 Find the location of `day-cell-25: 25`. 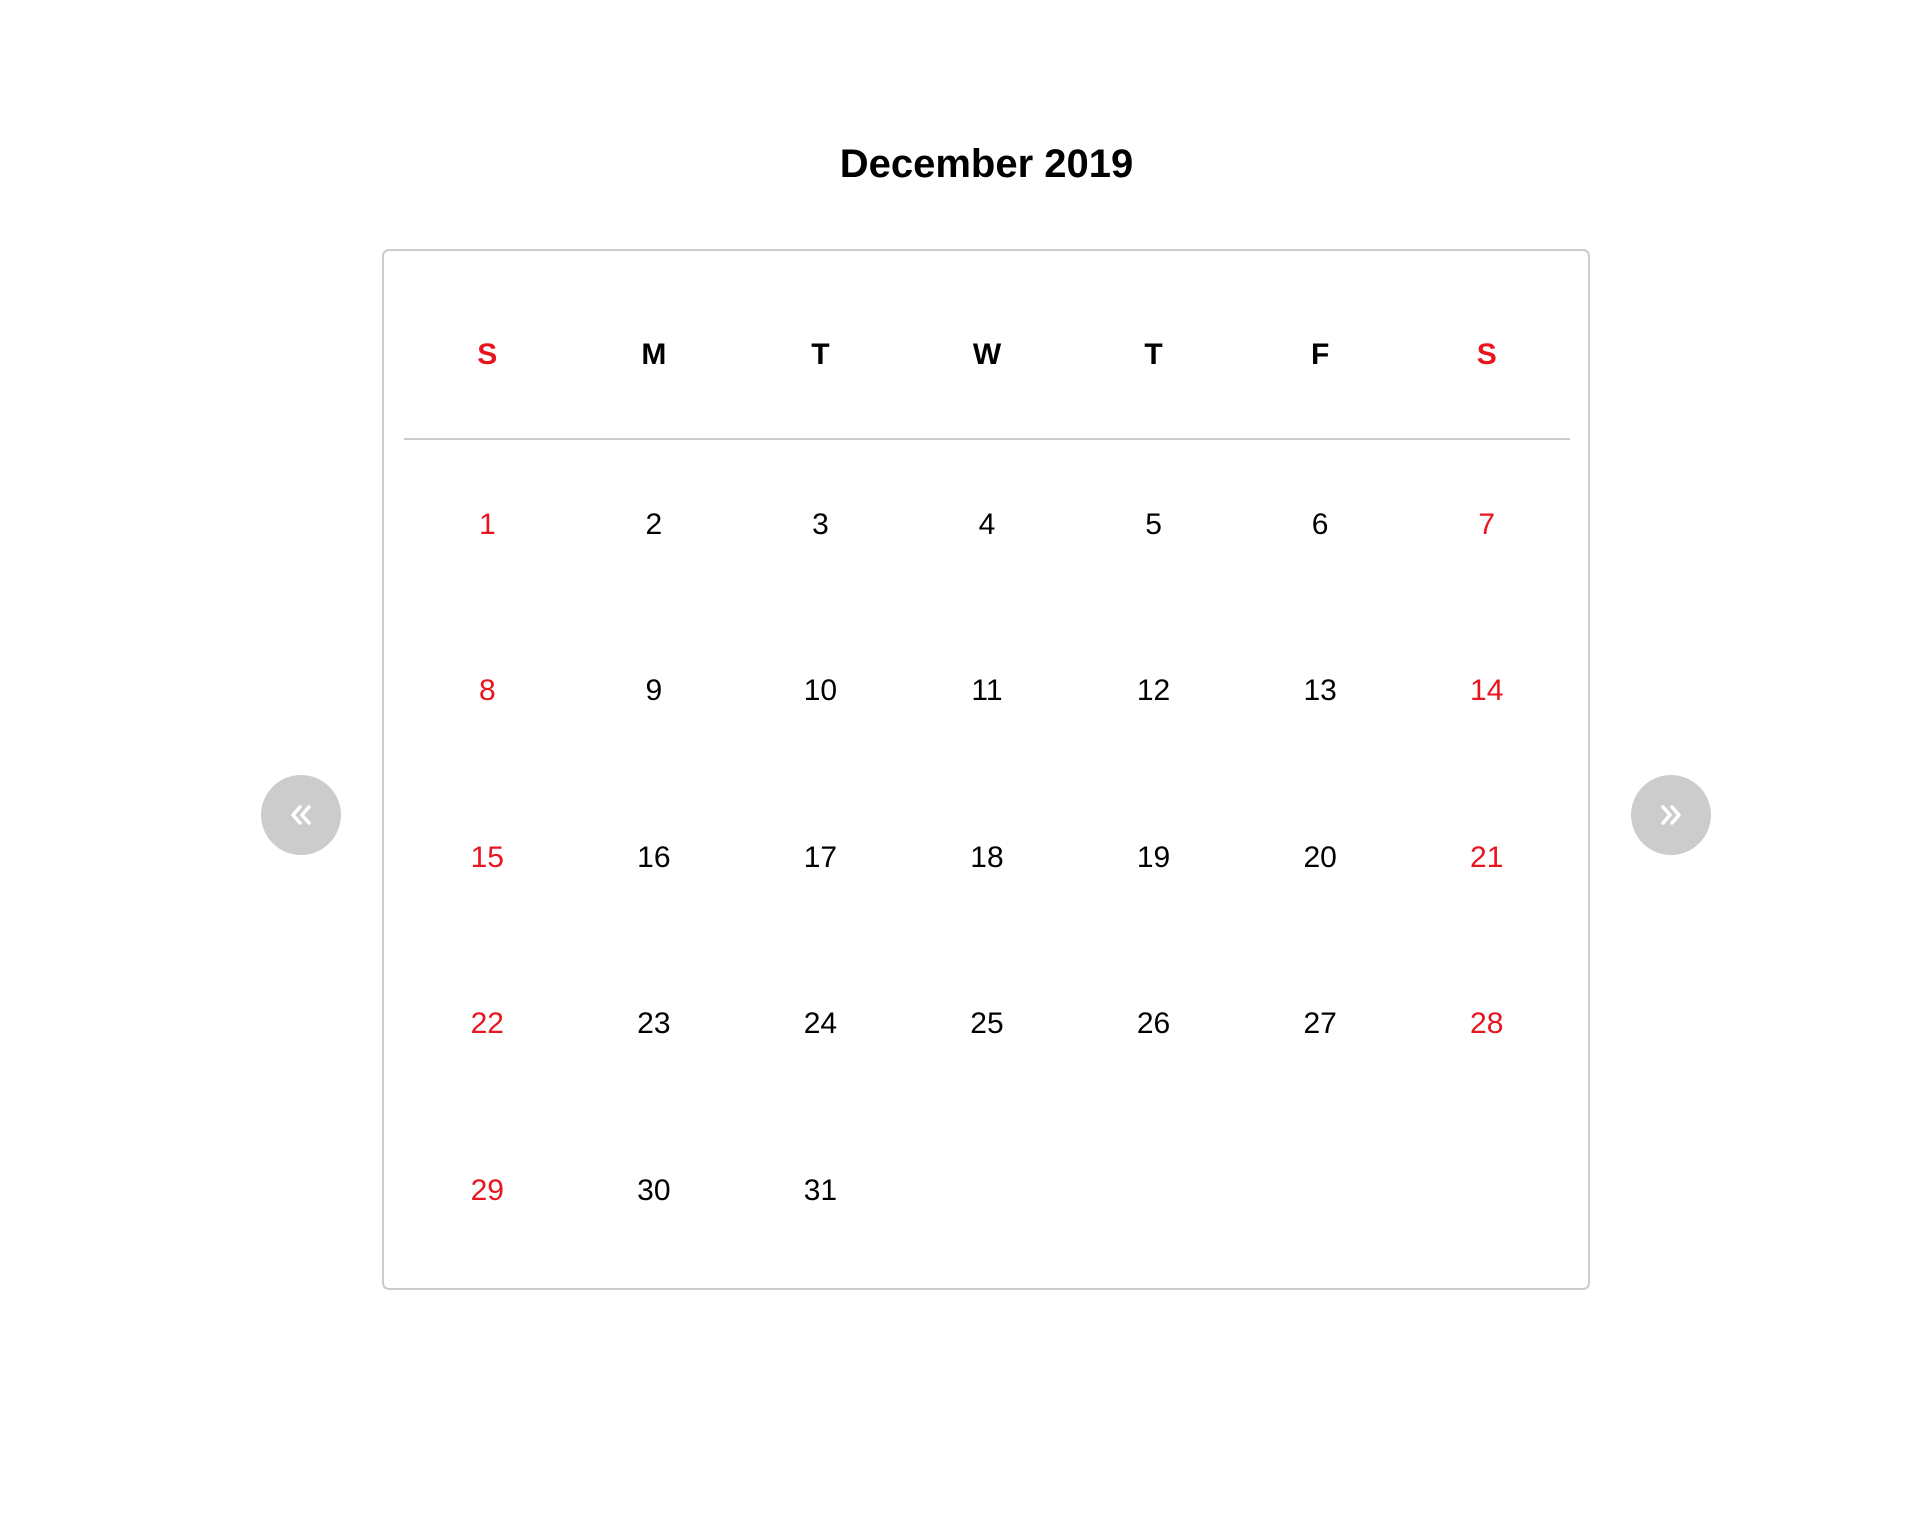

day-cell-25: 25 is located at coordinates (987, 1022).